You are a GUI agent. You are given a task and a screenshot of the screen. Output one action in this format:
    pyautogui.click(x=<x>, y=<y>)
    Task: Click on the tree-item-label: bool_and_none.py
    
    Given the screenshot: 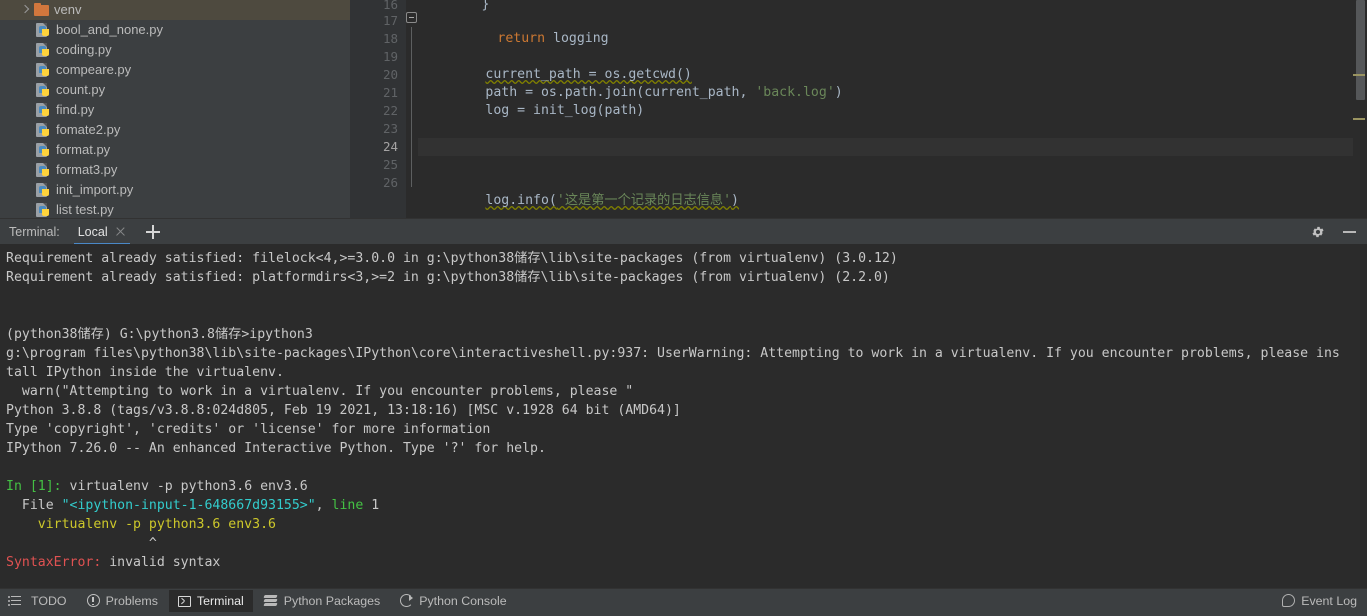 What is the action you would take?
    pyautogui.click(x=109, y=29)
    